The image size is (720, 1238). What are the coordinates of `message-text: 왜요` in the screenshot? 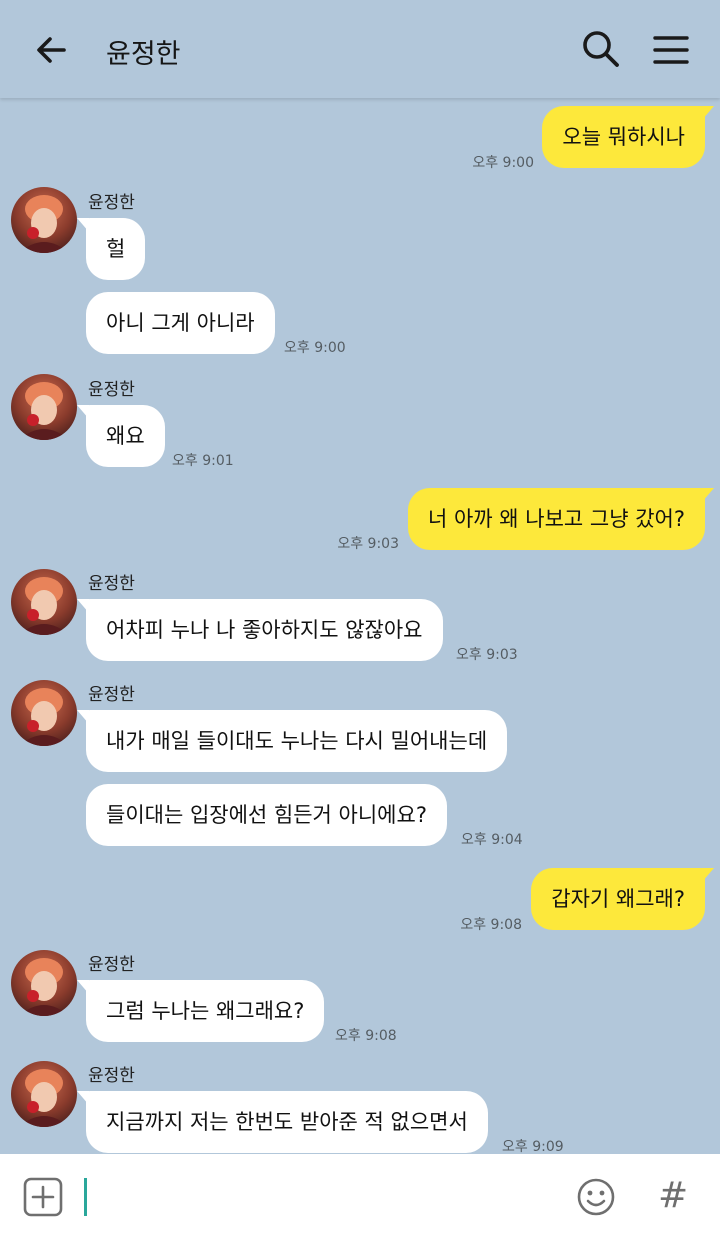 It's located at (125, 436).